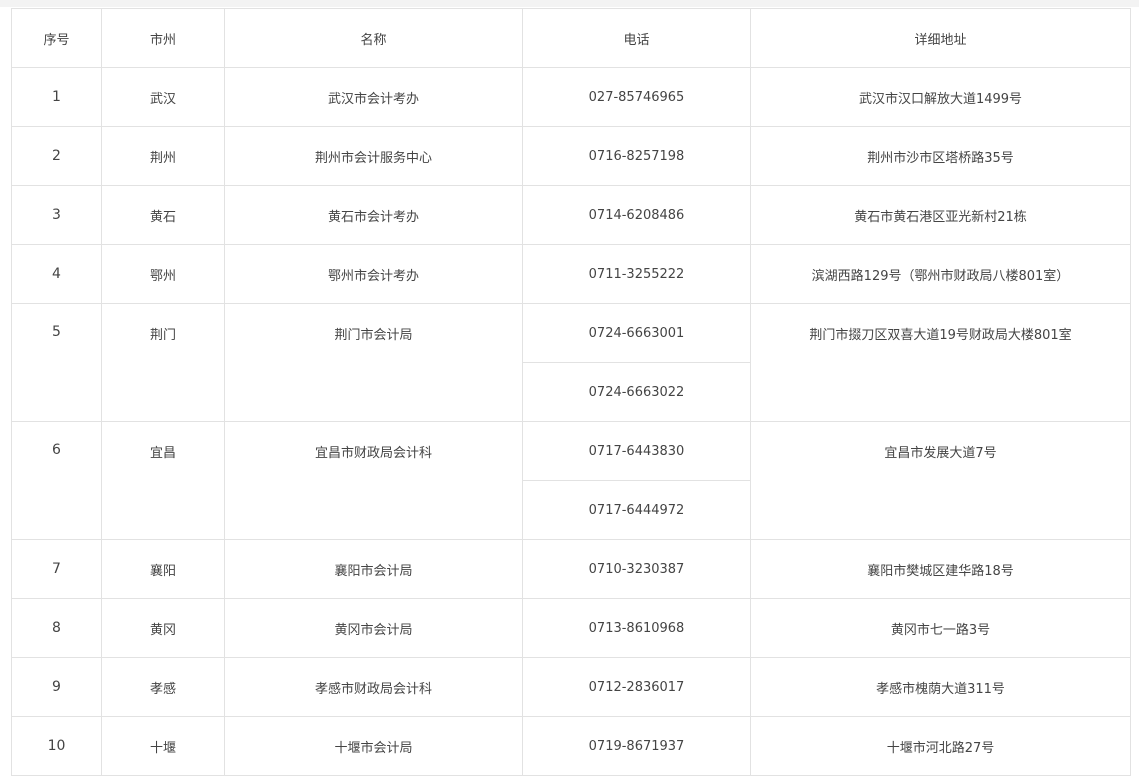 The height and width of the screenshot is (776, 1139). Describe the element at coordinates (56, 746) in the screenshot. I see `cell-index: 10` at that location.